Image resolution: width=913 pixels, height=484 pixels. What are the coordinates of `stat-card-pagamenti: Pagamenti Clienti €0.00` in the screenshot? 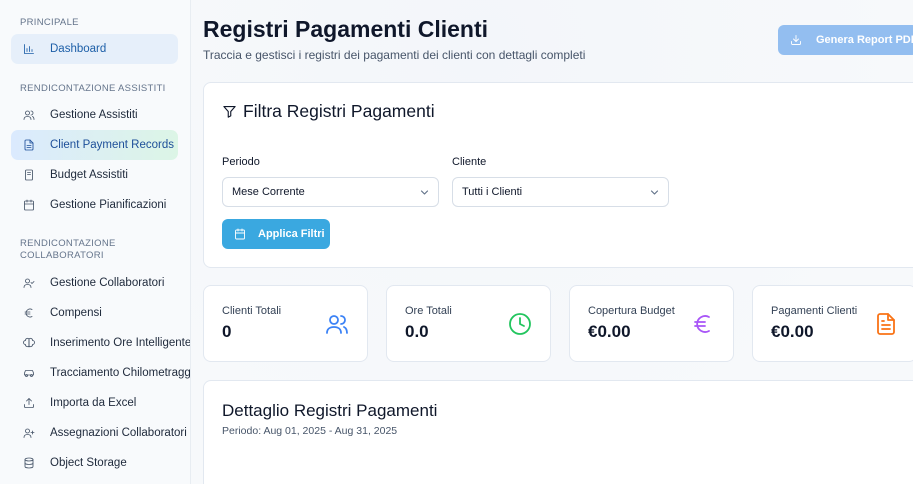 It's located at (832, 323).